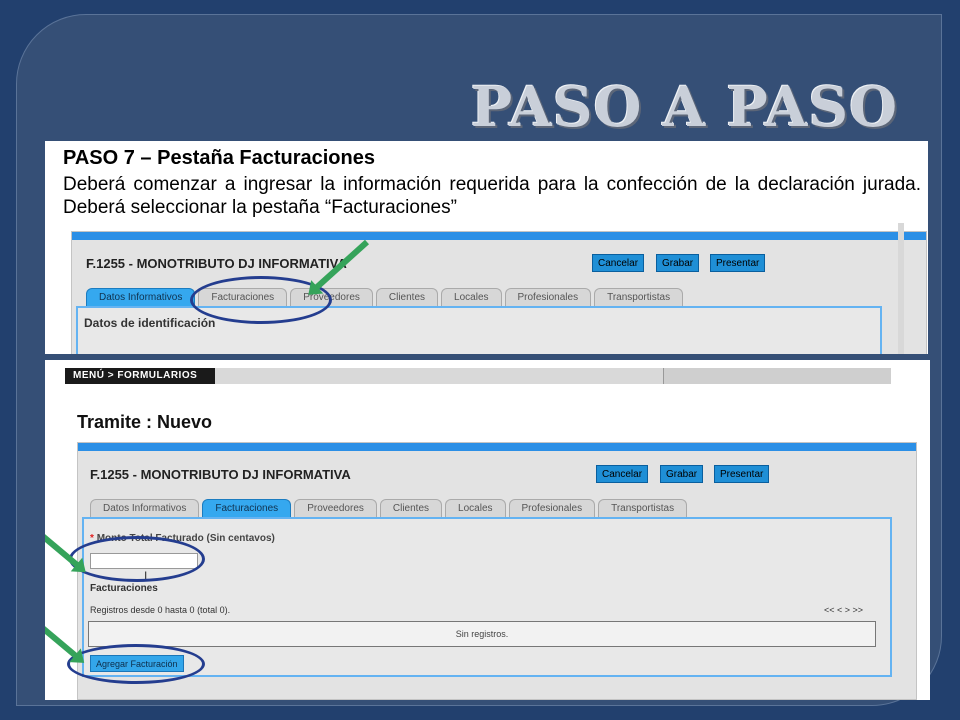 This screenshot has height=720, width=960. What do you see at coordinates (145, 422) in the screenshot?
I see `page-title: Tramite : Nuevo` at bounding box center [145, 422].